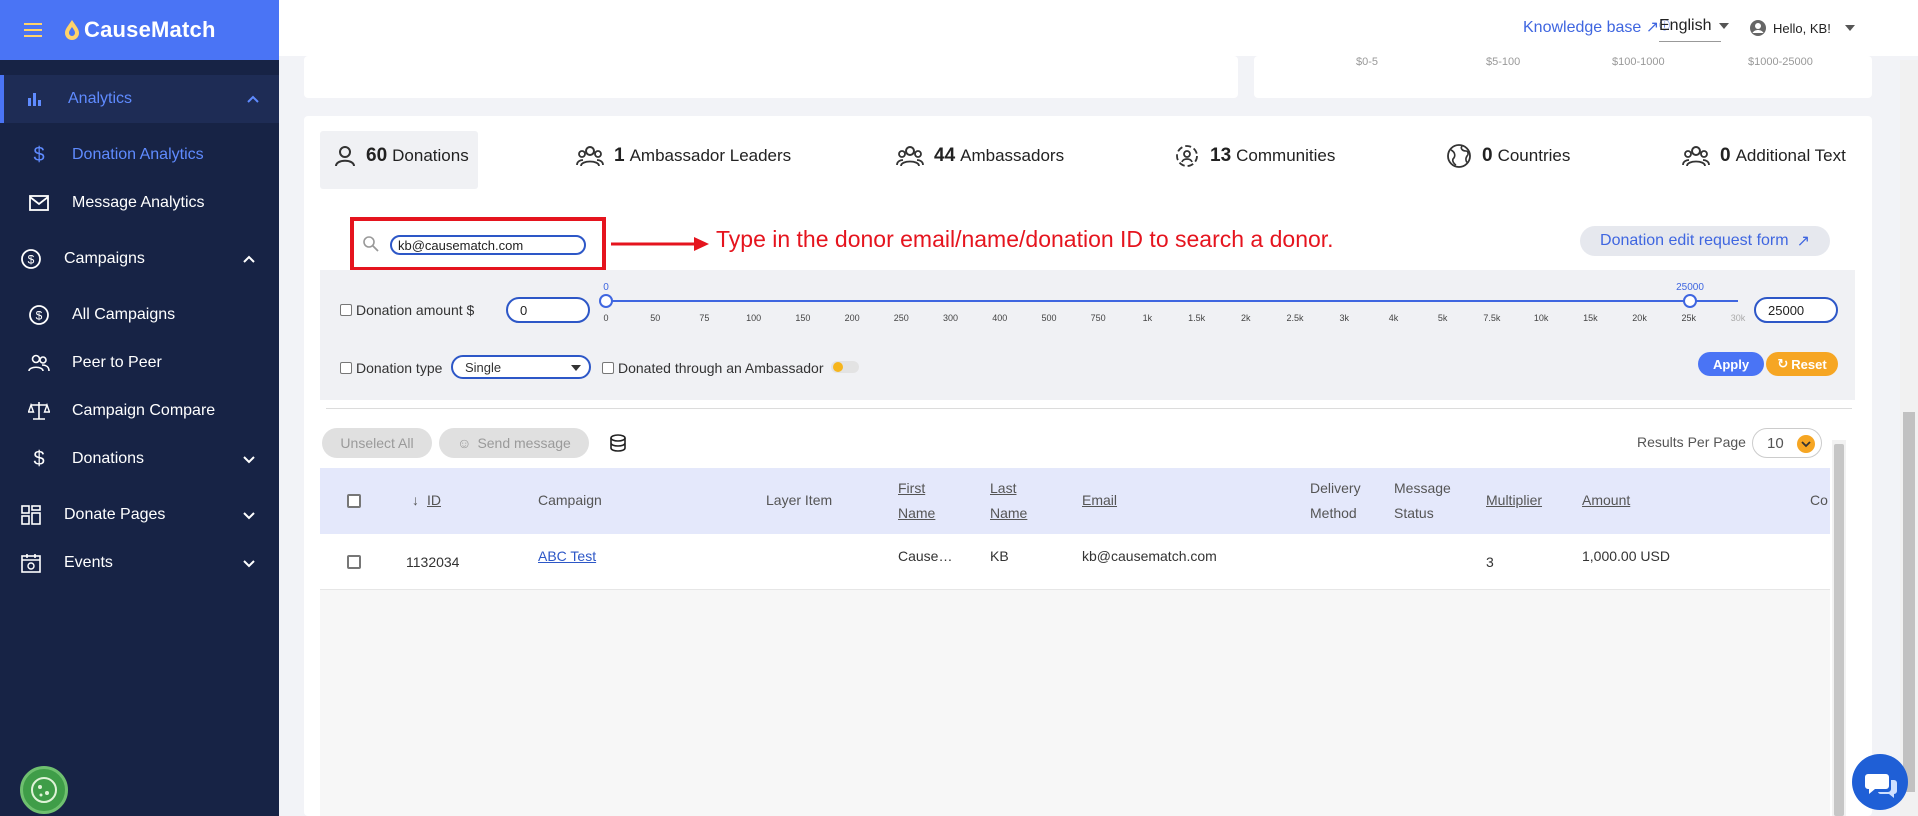  I want to click on donation-edit-request-button: Donation edit request form ↗, so click(1705, 241).